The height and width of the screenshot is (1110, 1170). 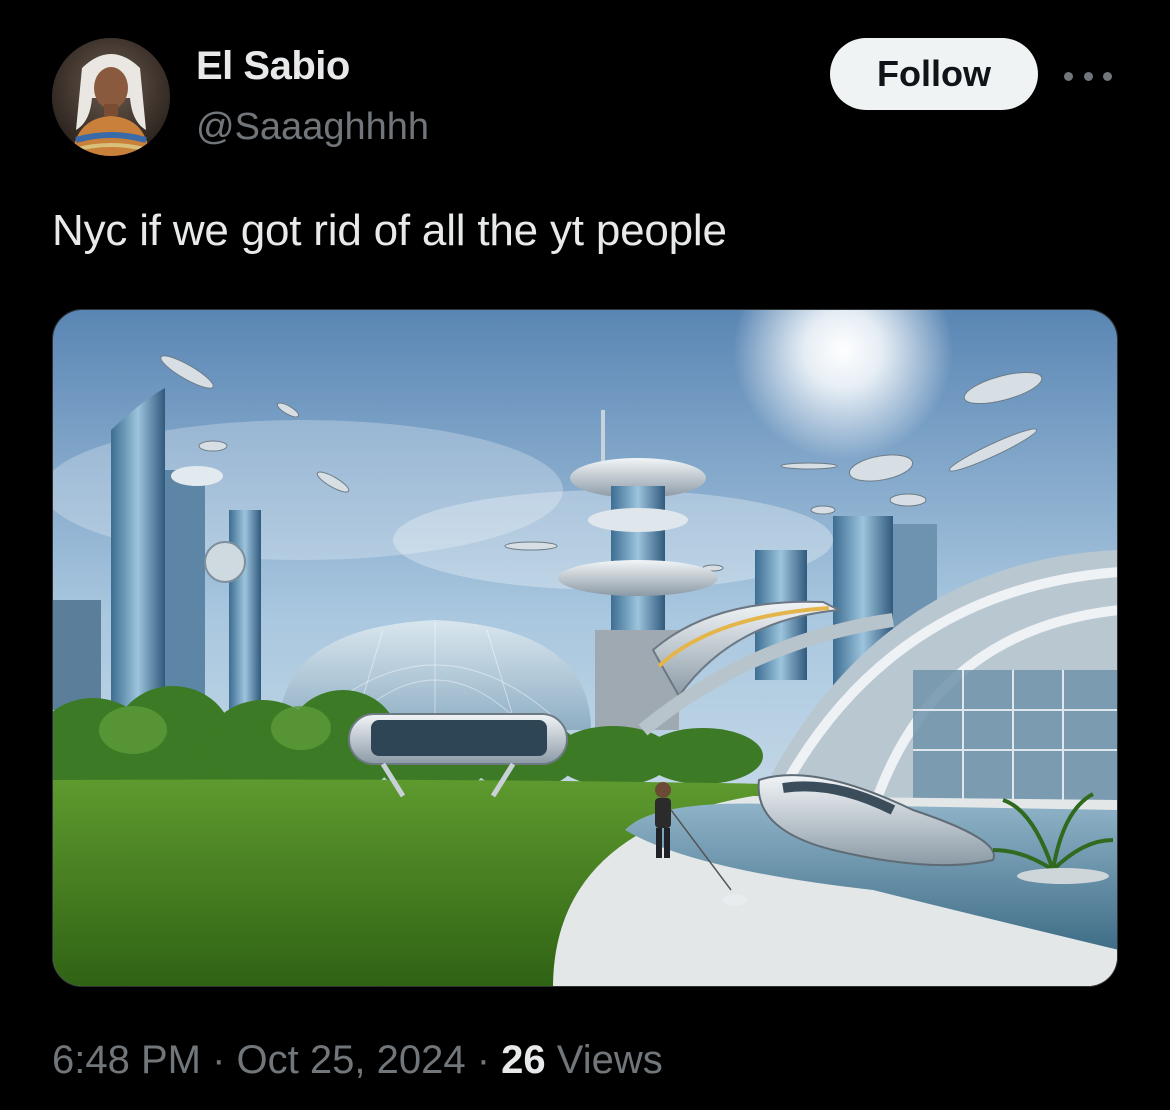 I want to click on author-display-name: El Sabio, so click(x=273, y=66).